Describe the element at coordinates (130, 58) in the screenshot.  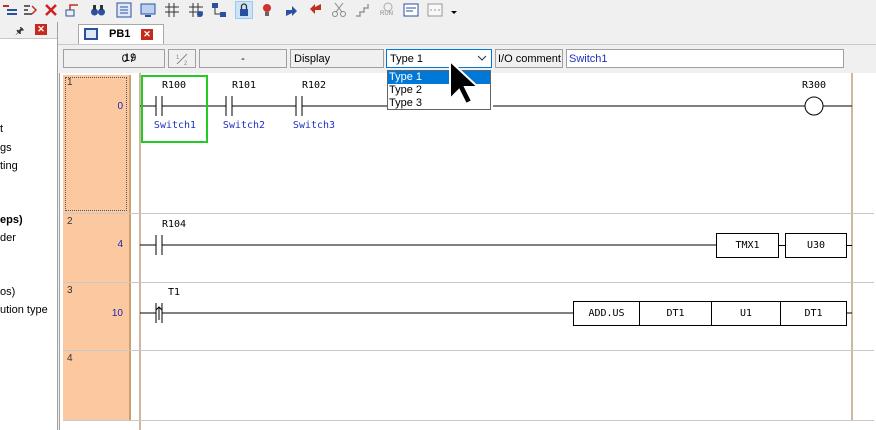
I see `total-text: 19` at that location.